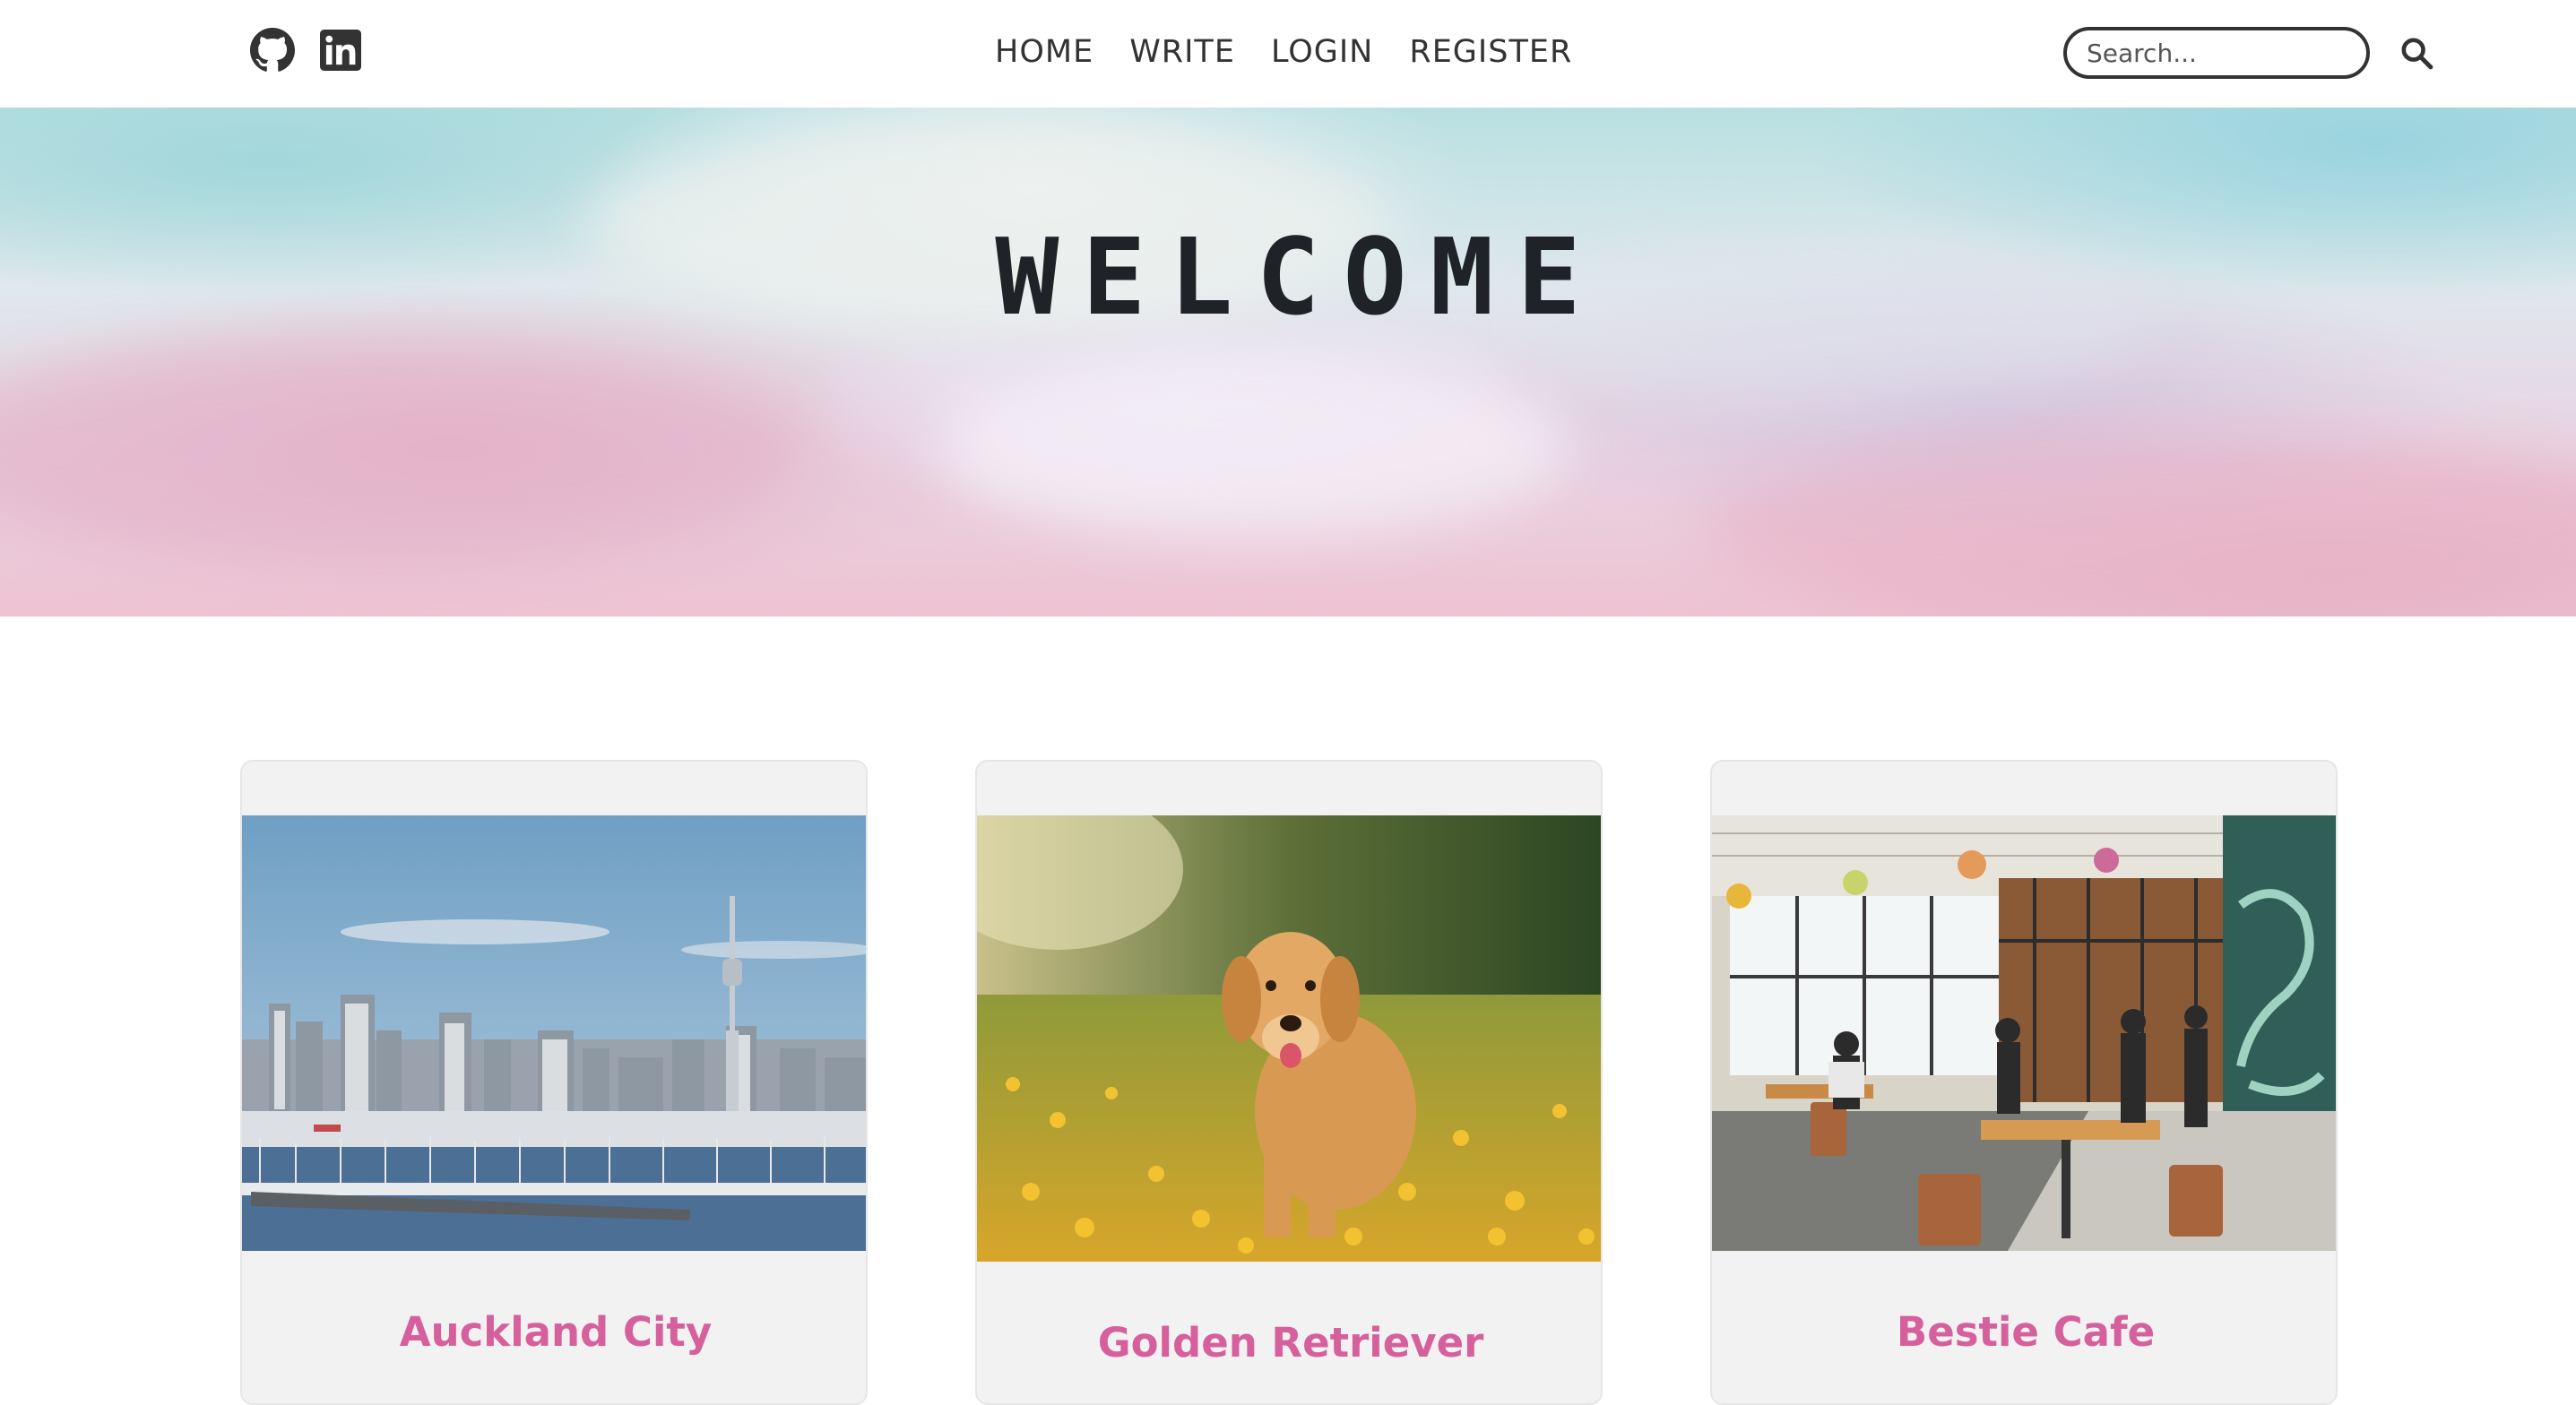 The height and width of the screenshot is (1405, 2576). What do you see at coordinates (2024, 1033) in the screenshot?
I see `post-image-cafe-interior` at bounding box center [2024, 1033].